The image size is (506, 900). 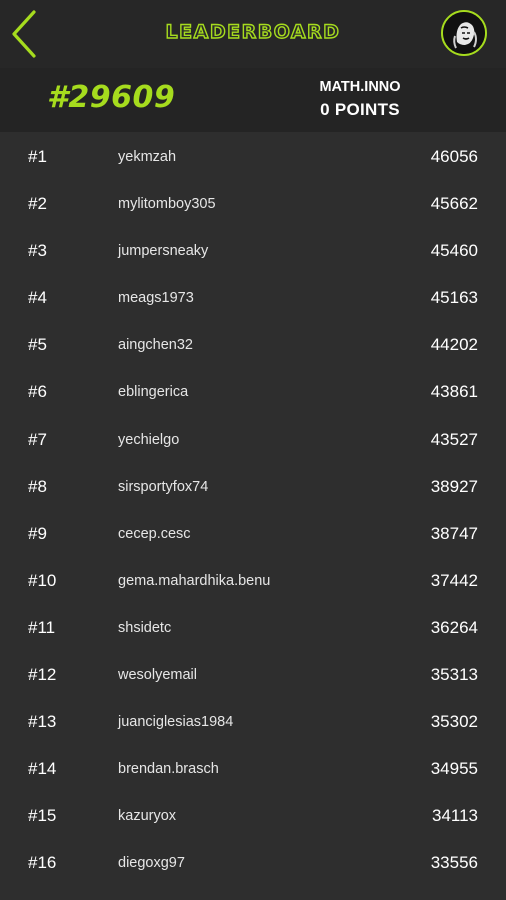 What do you see at coordinates (157, 675) in the screenshot?
I see `list-item-username: wesolyemail` at bounding box center [157, 675].